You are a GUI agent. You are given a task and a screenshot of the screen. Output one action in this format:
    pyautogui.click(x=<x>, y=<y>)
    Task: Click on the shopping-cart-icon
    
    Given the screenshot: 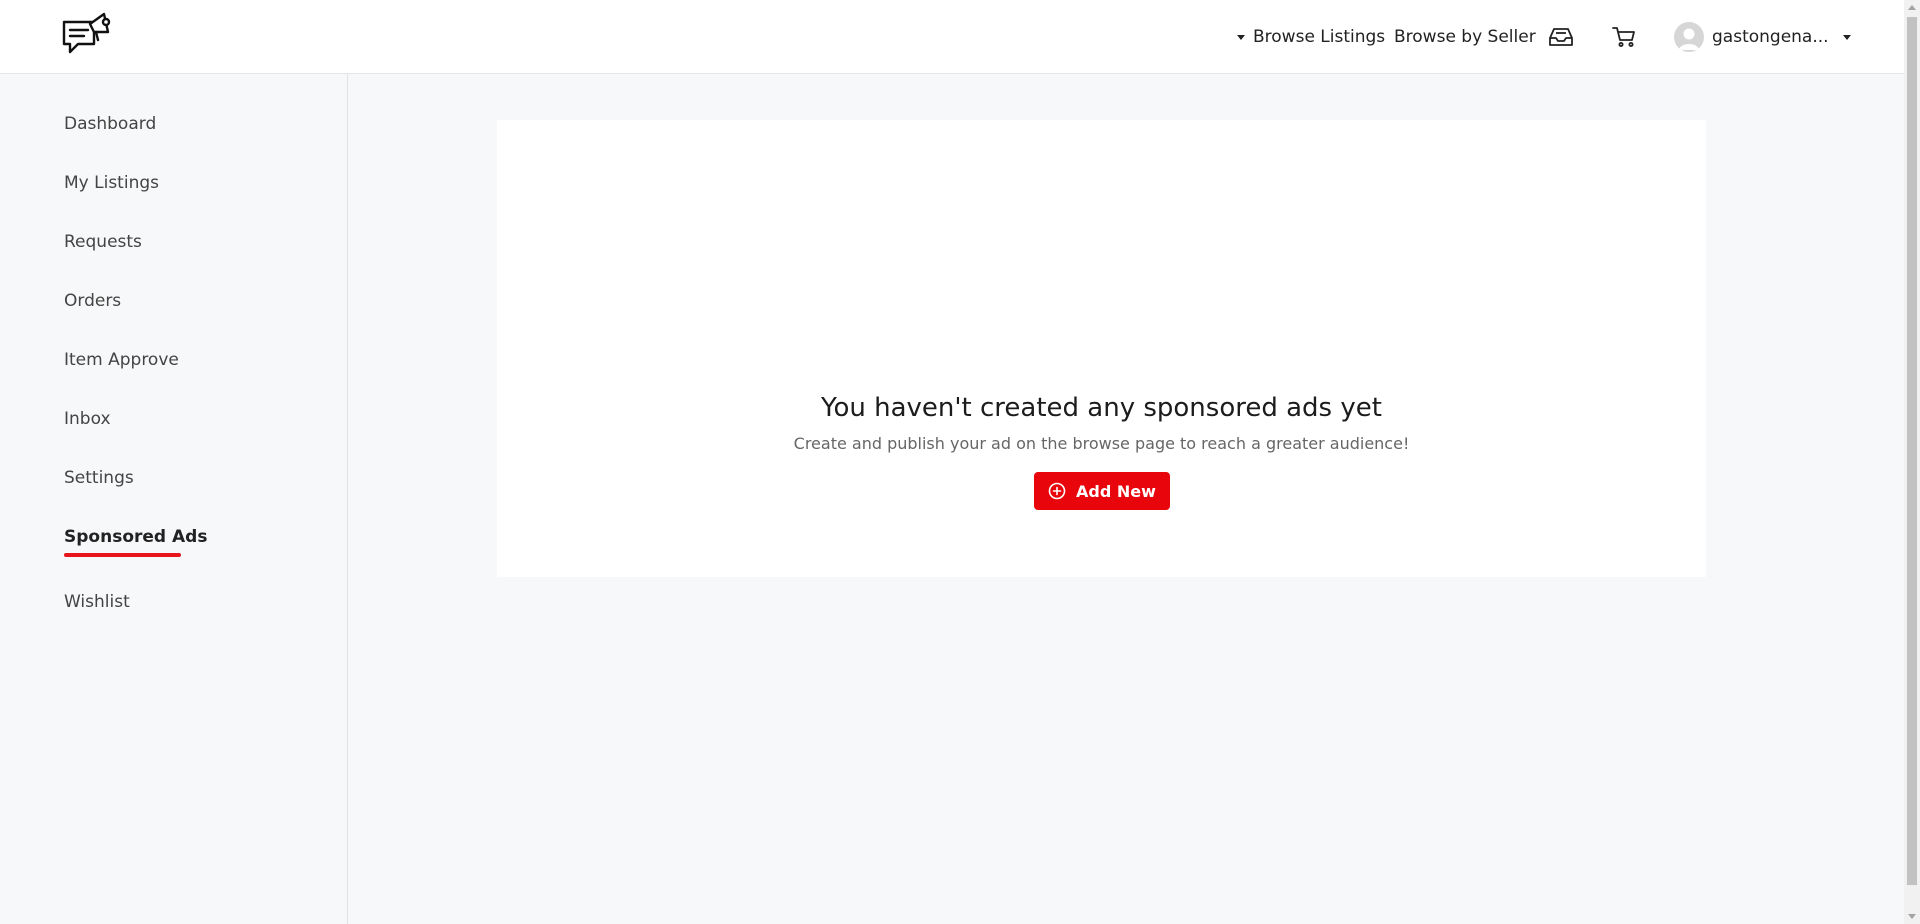 What is the action you would take?
    pyautogui.click(x=1624, y=37)
    